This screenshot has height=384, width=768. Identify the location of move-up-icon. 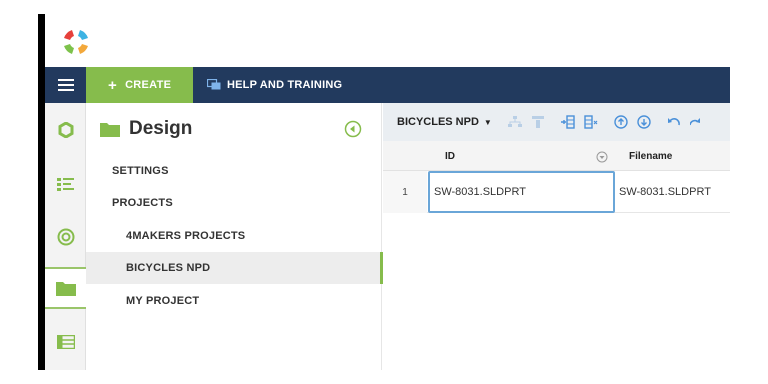
(621, 122).